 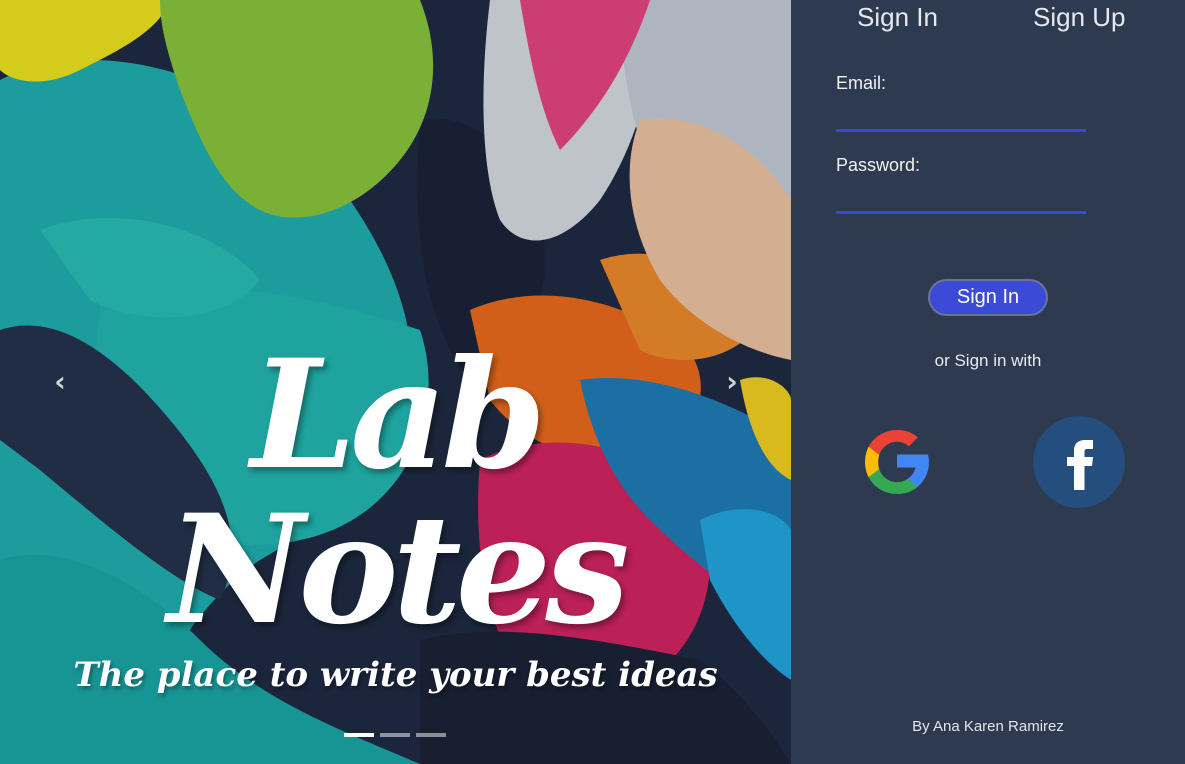 I want to click on sign-in-button: Sign In, so click(x=988, y=297).